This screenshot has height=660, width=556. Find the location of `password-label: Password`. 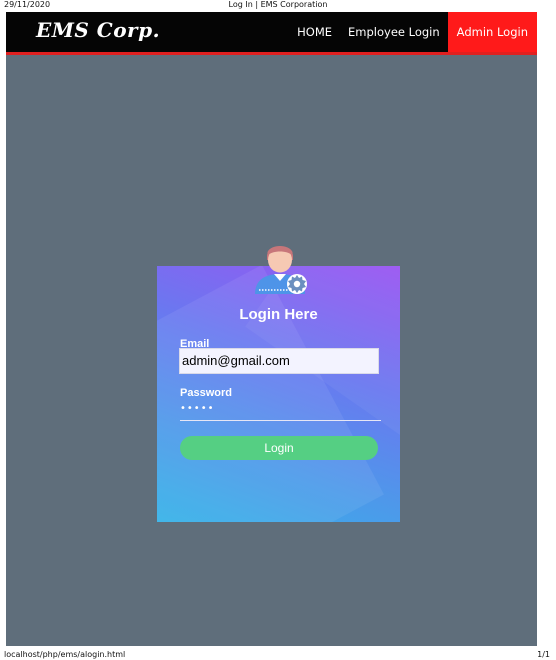

password-label: Password is located at coordinates (206, 393).